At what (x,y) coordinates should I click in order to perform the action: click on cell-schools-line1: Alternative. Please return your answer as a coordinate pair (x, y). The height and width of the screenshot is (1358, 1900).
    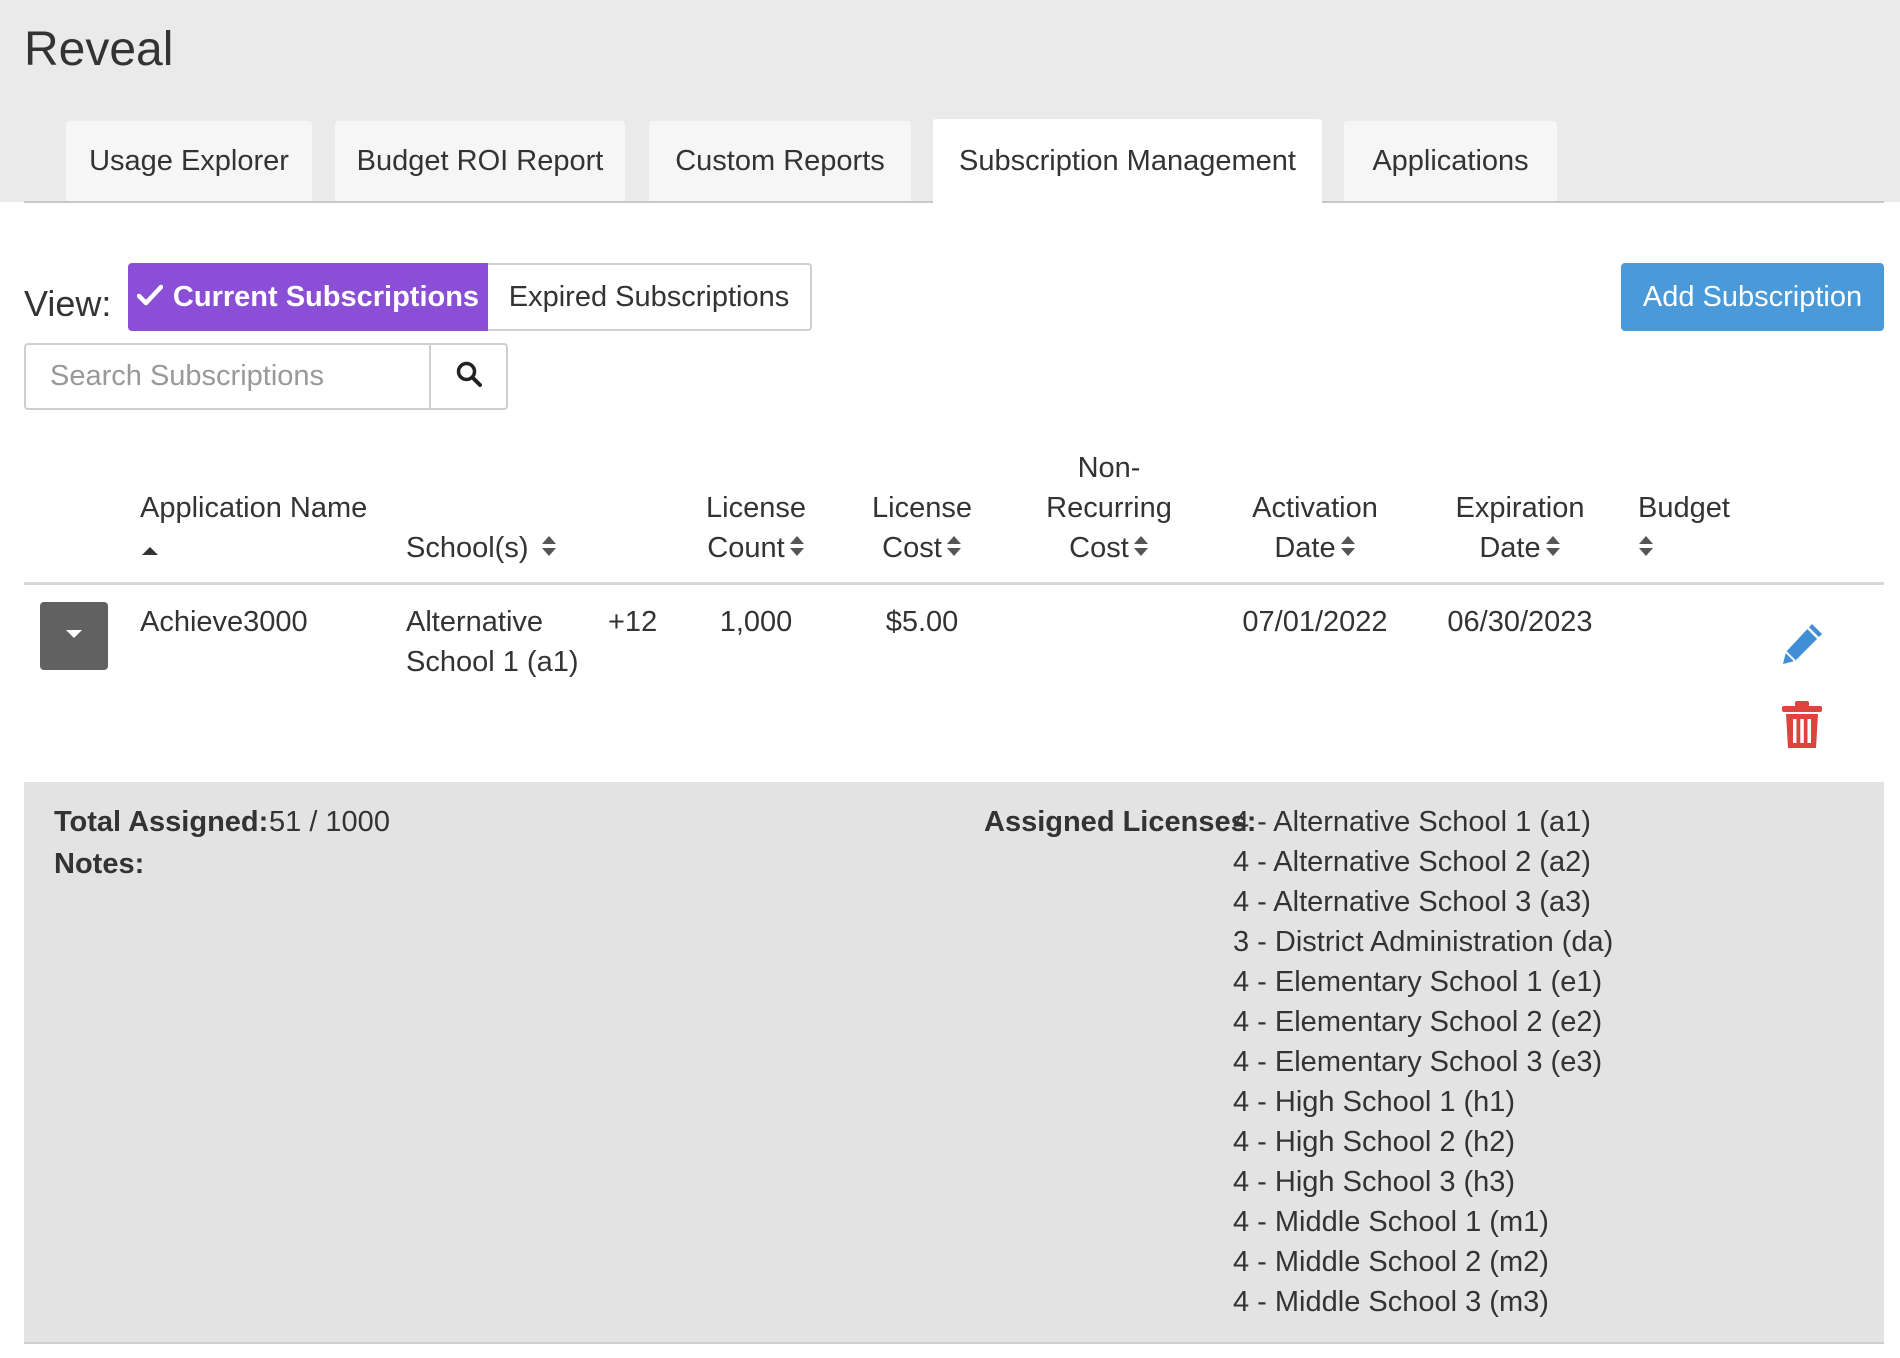
    Looking at the image, I should click on (475, 622).